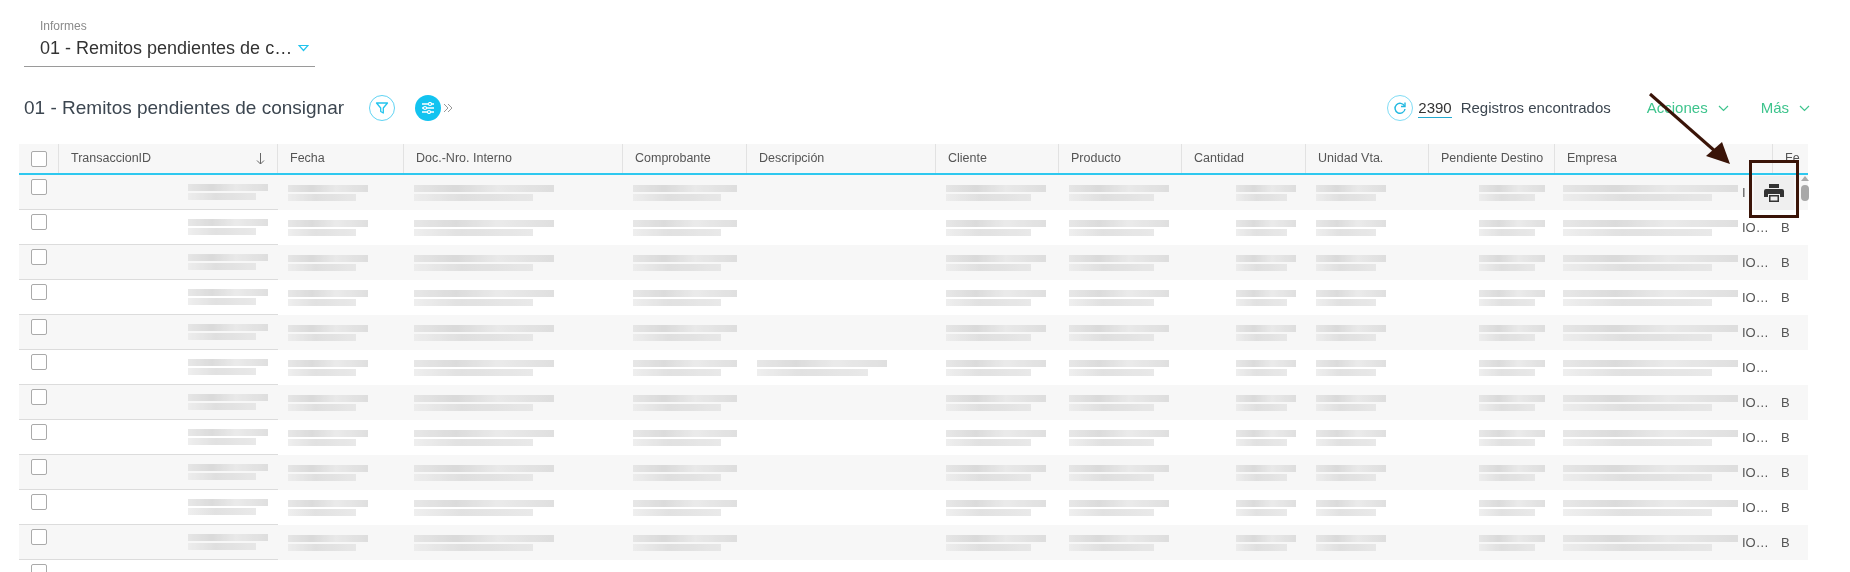  I want to click on column-header: Cantidad, so click(1244, 158).